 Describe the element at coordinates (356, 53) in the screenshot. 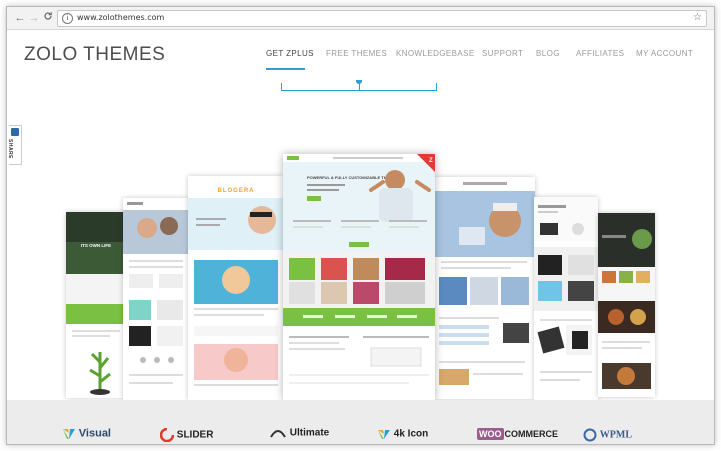

I see `nav-free-themes: FREE THEMES` at that location.